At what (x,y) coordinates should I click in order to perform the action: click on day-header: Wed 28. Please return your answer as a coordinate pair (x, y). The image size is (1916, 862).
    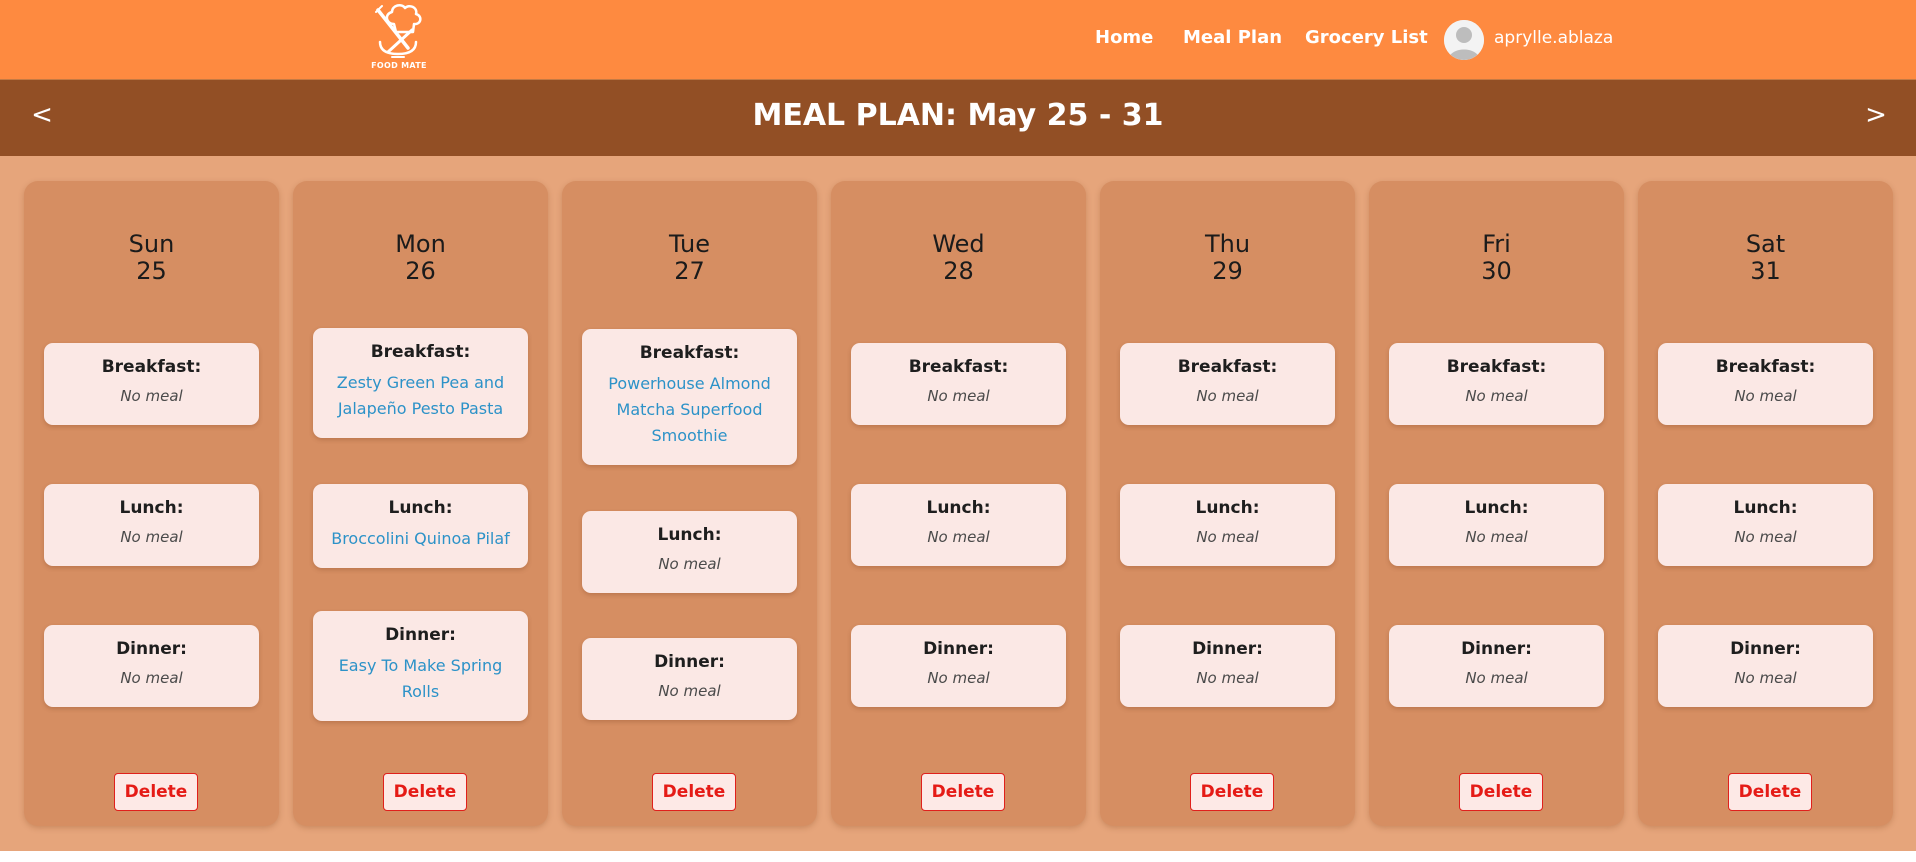
    Looking at the image, I should click on (958, 258).